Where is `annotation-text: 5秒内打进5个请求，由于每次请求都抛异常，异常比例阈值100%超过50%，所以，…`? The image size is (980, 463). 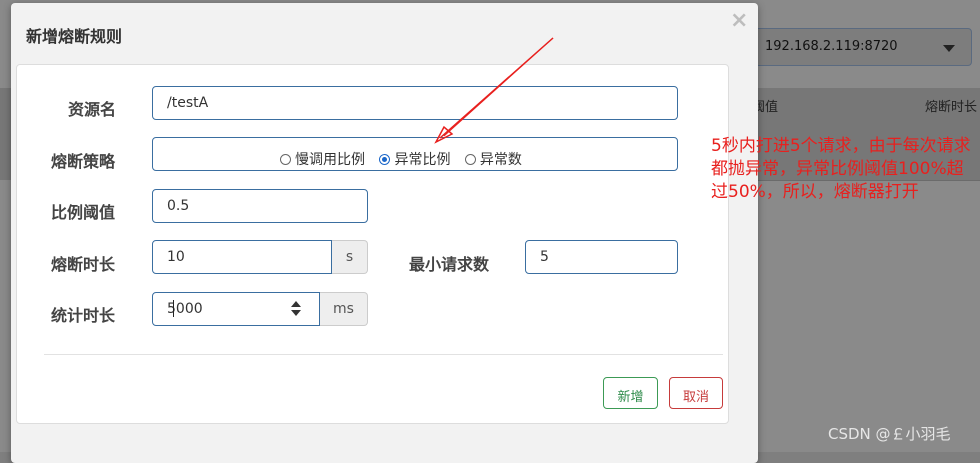
annotation-text: 5秒内打进5个请求，由于每次请求都抛异常，异常比例阈值100%超过50%，所以，… is located at coordinates (841, 169).